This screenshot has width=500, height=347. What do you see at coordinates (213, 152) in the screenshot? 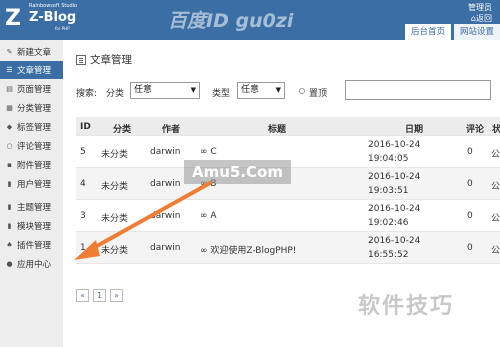
I see `row-title-text: C` at bounding box center [213, 152].